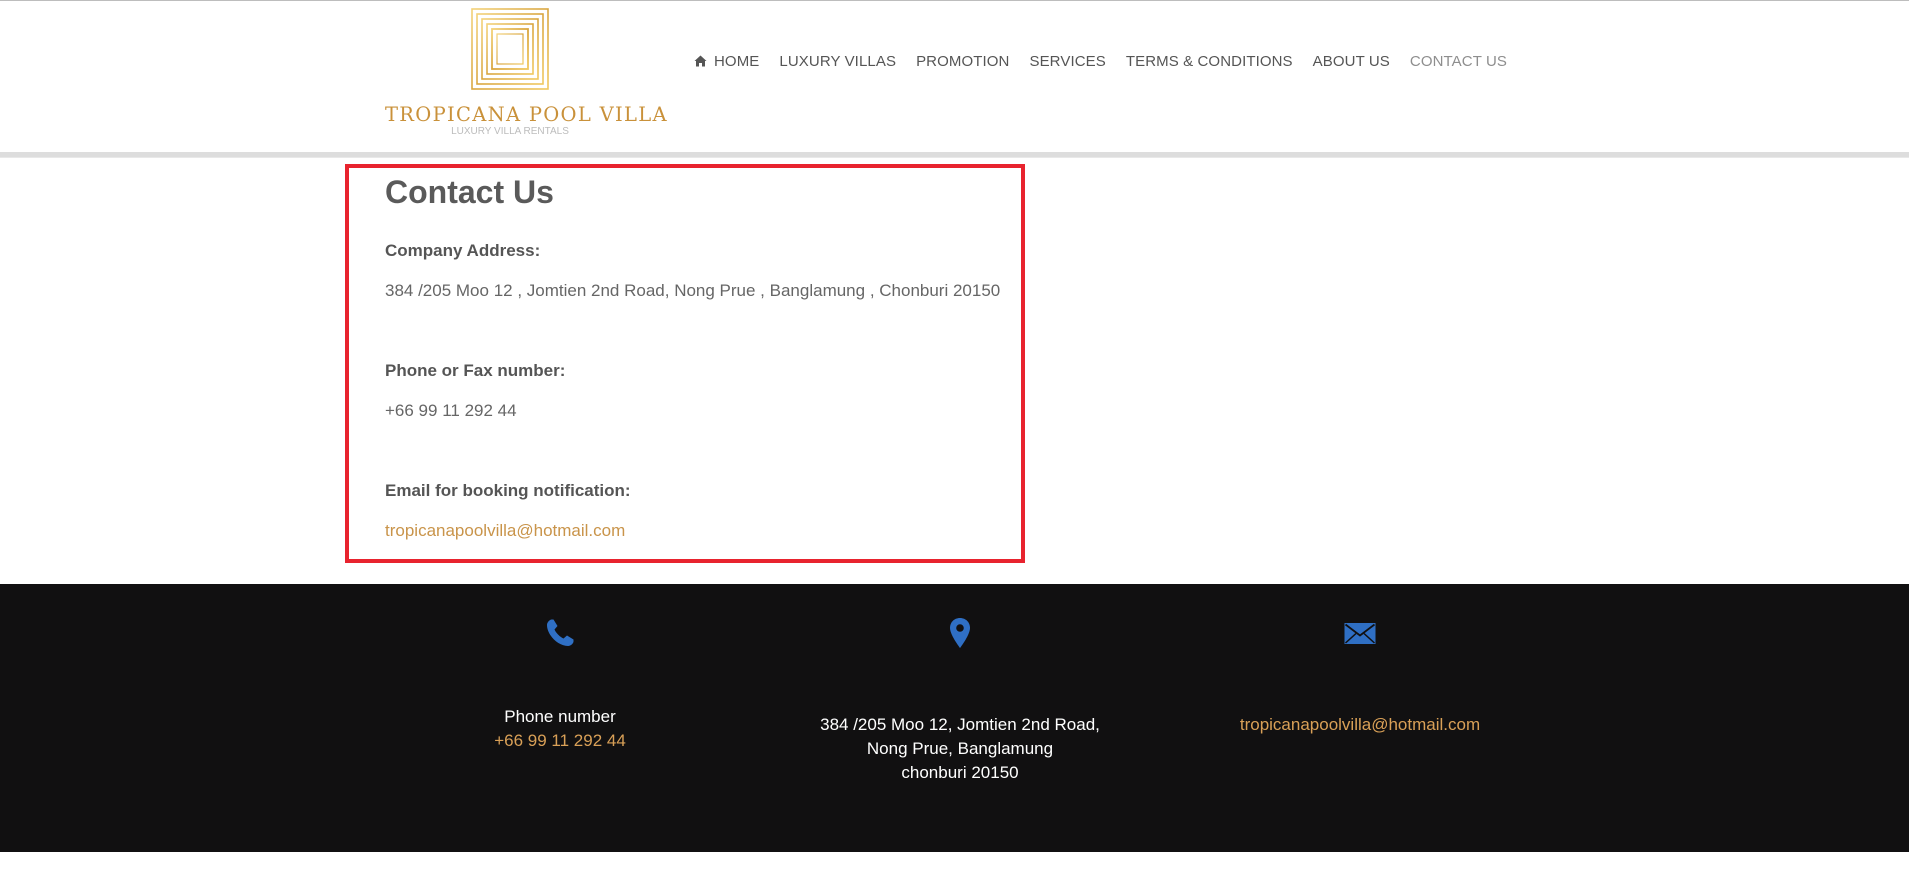 The image size is (1909, 876). Describe the element at coordinates (510, 49) in the screenshot. I see `logo-frame-icon` at that location.